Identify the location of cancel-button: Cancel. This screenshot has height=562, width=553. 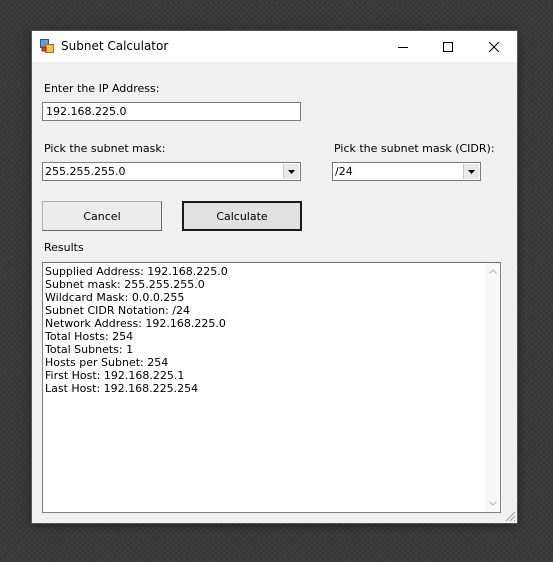
(102, 216).